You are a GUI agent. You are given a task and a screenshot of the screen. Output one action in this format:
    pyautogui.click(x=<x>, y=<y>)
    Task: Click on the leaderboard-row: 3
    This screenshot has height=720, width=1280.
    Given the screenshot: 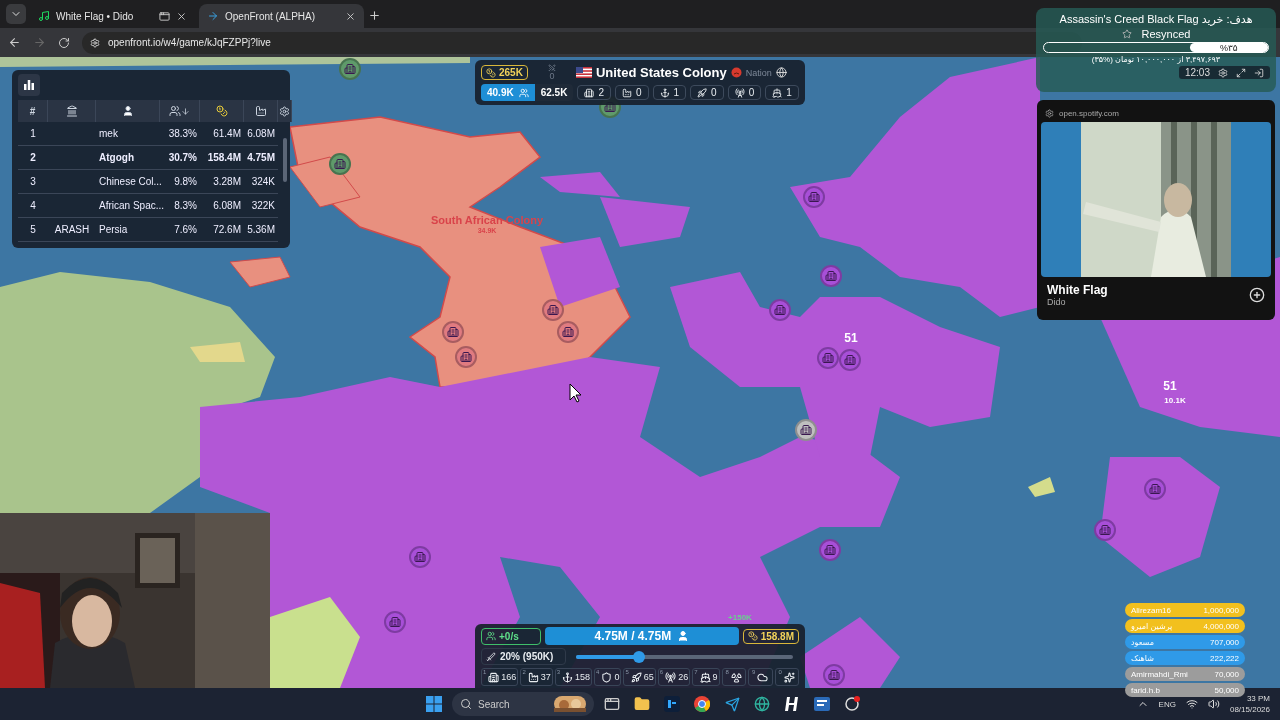 What is the action you would take?
    pyautogui.click(x=33, y=182)
    